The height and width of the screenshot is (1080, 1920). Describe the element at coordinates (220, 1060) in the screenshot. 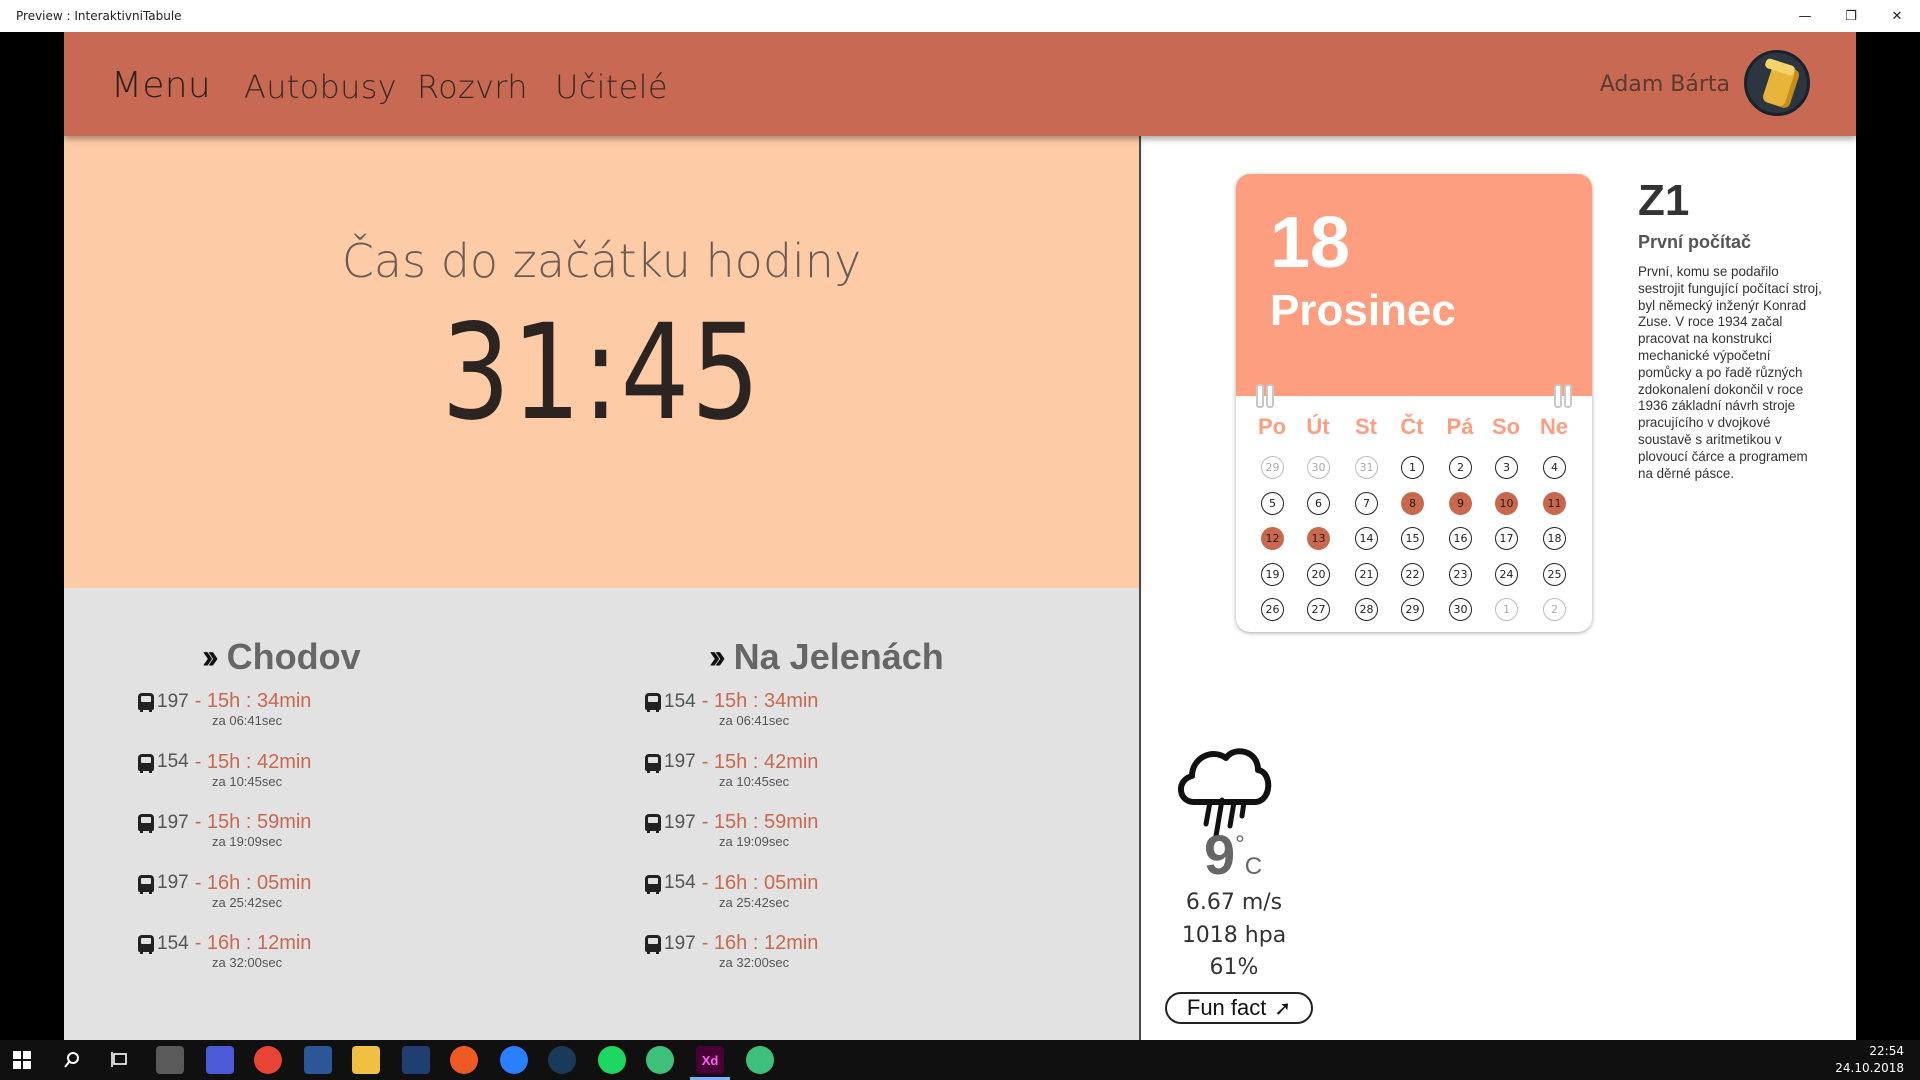

I see `discord-icon` at that location.